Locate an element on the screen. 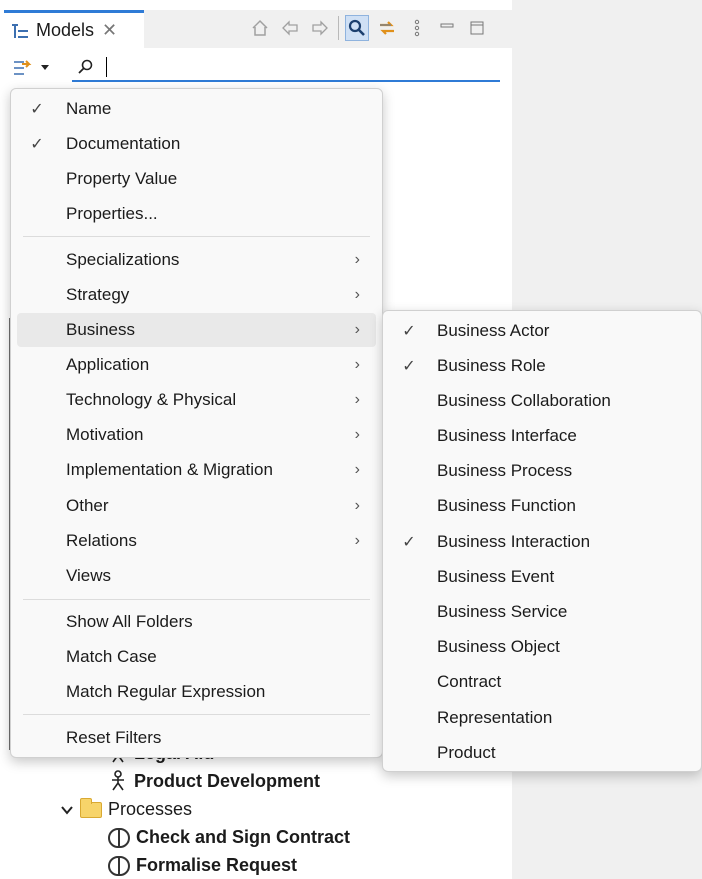 This screenshot has width=702, height=879. menu-item-match-case: Match Case is located at coordinates (196, 657).